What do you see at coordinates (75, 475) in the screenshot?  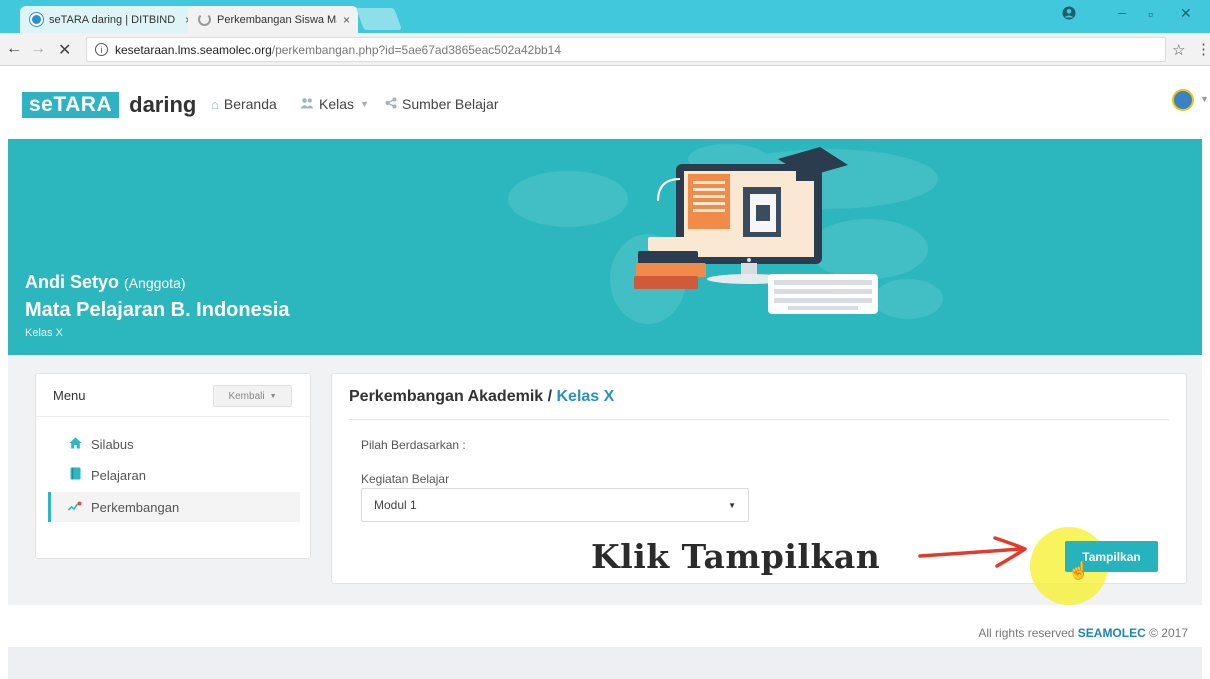 I see `book-icon` at bounding box center [75, 475].